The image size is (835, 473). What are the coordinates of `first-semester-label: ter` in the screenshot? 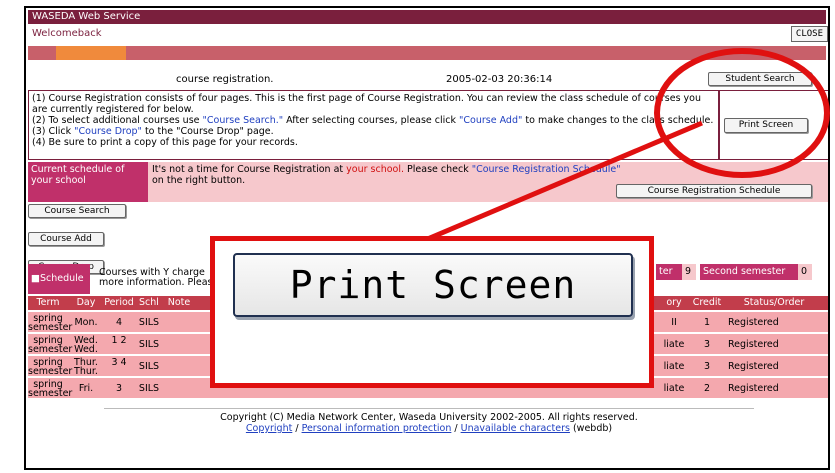 It's located at (669, 272).